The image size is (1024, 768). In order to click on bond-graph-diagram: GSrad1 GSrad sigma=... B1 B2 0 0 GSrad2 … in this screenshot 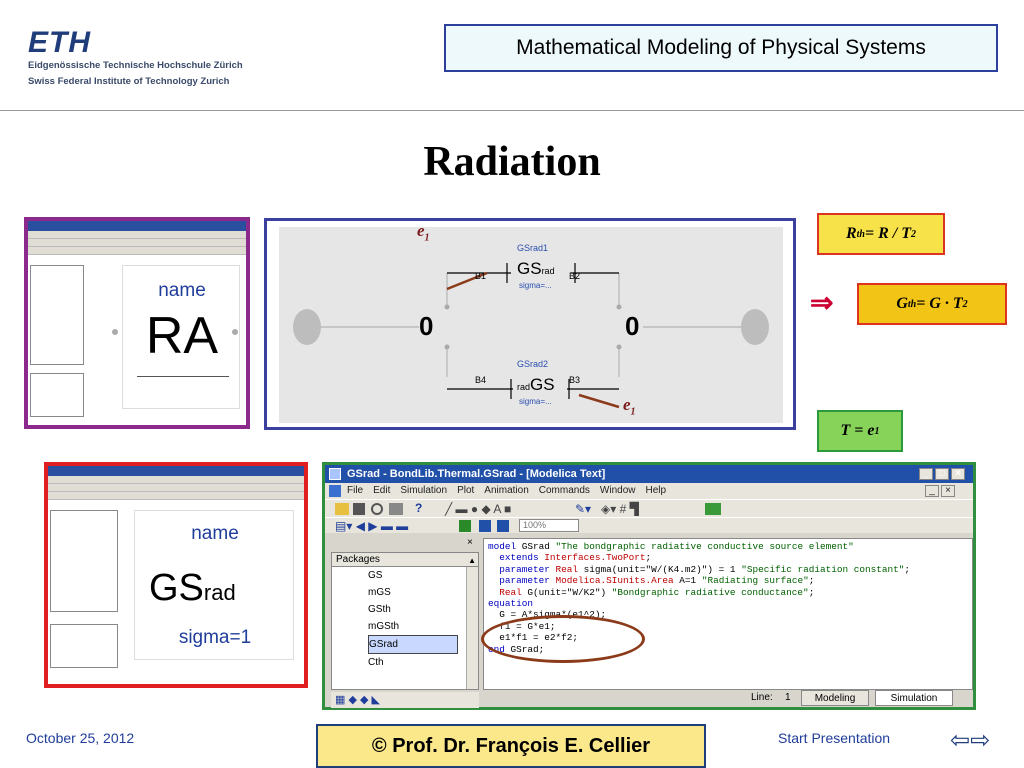, I will do `click(530, 324)`.